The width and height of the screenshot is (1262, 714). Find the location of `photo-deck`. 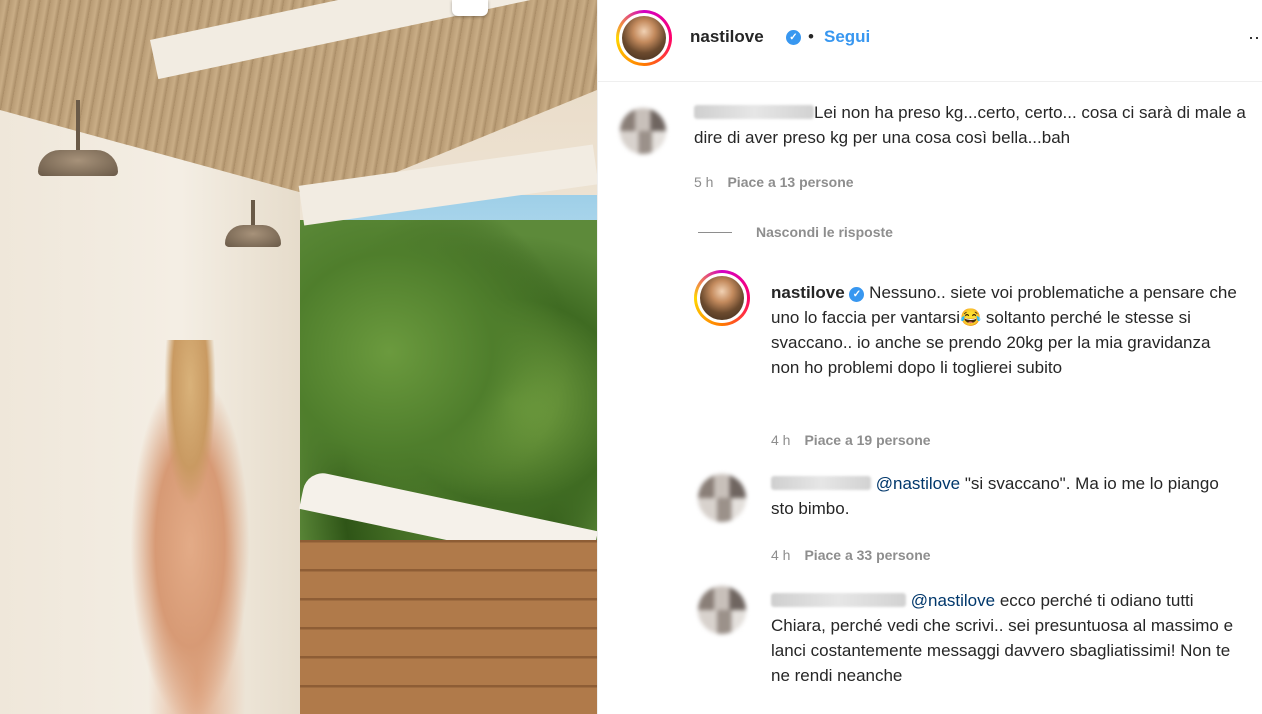

photo-deck is located at coordinates (448, 627).